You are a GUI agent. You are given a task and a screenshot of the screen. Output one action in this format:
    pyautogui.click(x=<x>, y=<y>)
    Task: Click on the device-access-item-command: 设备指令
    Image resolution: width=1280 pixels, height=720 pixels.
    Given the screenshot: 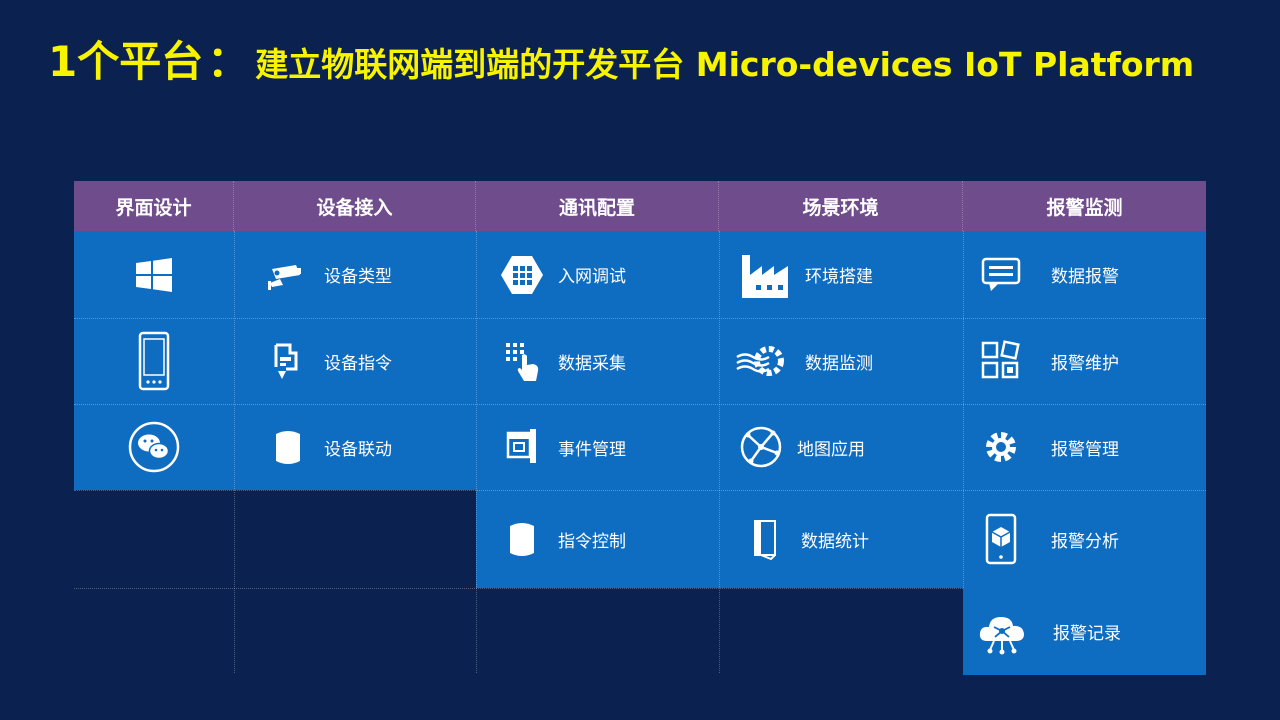 What is the action you would take?
    pyautogui.click(x=355, y=361)
    